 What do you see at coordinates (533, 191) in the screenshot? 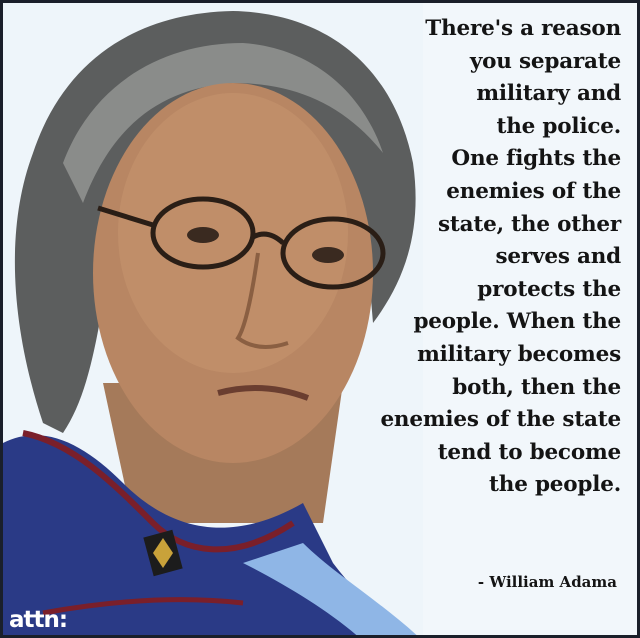
I see `quote-line: enemies of the` at bounding box center [533, 191].